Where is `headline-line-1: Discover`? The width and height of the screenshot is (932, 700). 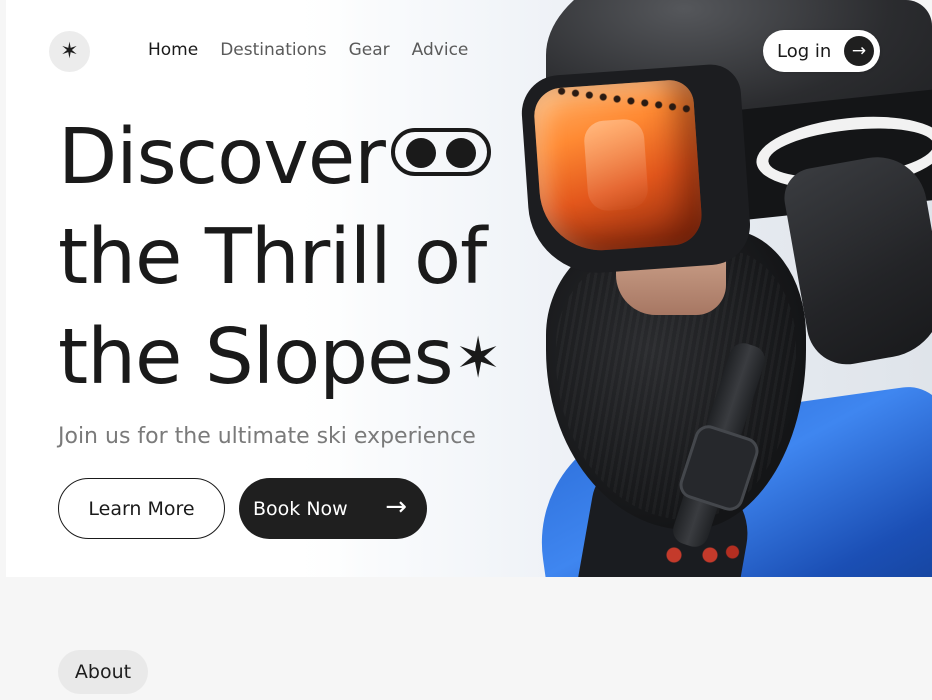
headline-line-1: Discover is located at coordinates (222, 157).